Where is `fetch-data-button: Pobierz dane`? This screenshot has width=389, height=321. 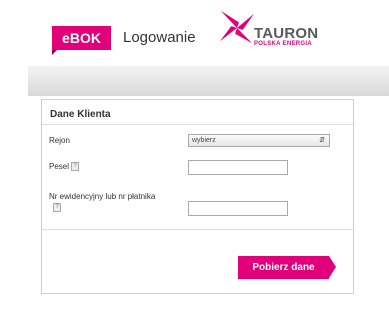 fetch-data-button: Pobierz dane is located at coordinates (287, 267).